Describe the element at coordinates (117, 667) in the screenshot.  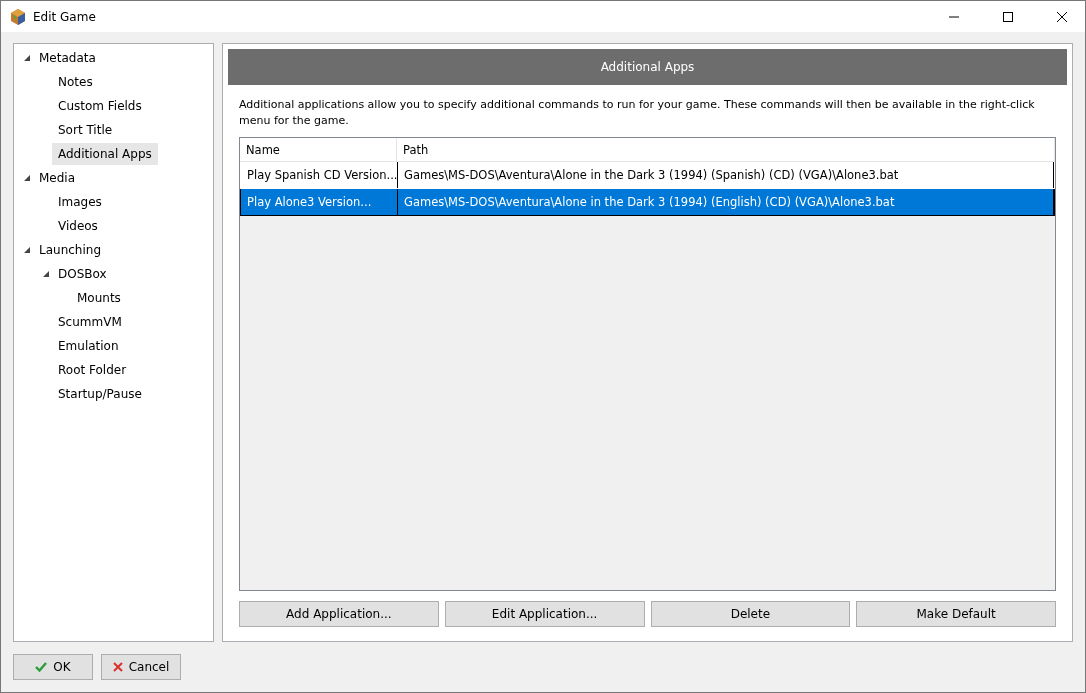
I see `x-mark-icon` at that location.